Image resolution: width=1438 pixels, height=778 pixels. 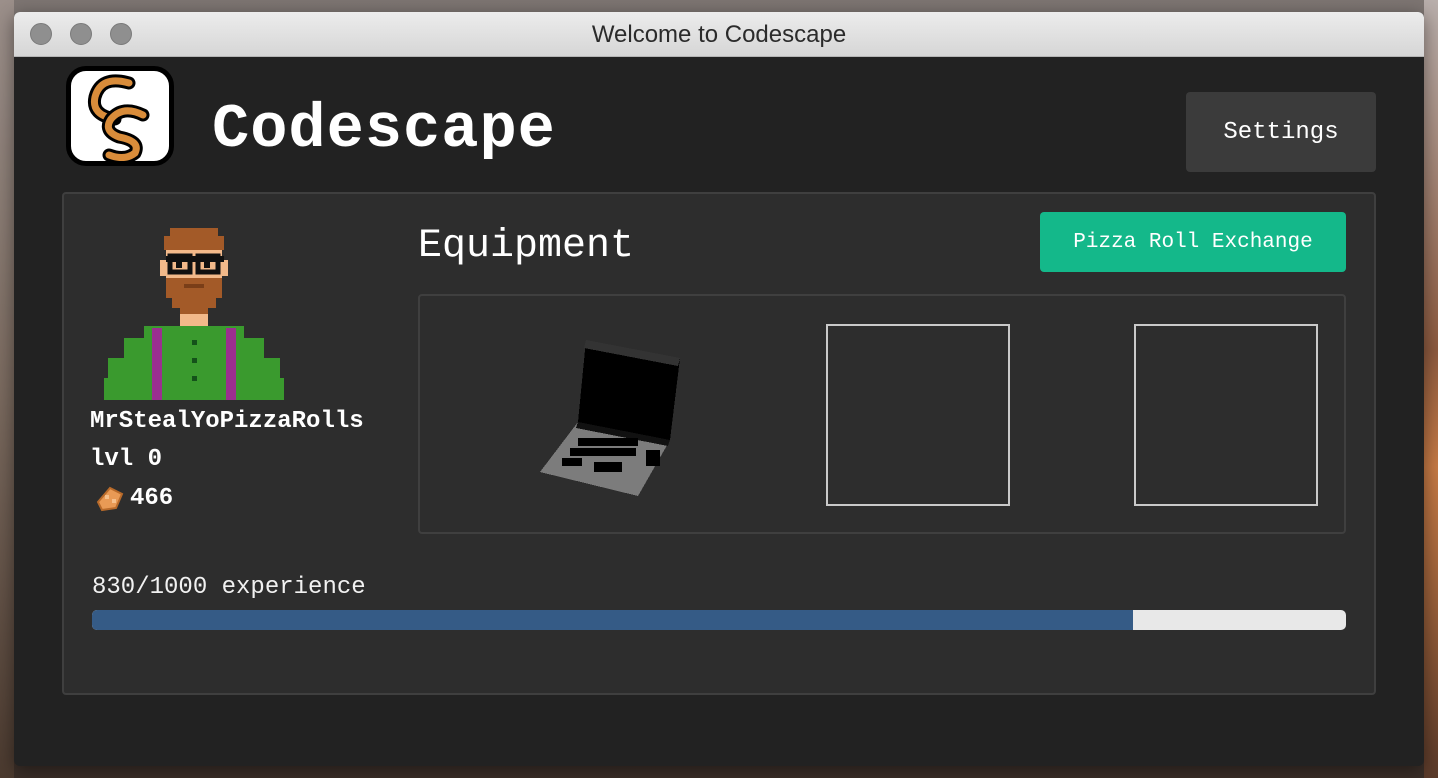 I want to click on player-avatar, so click(x=194, y=314).